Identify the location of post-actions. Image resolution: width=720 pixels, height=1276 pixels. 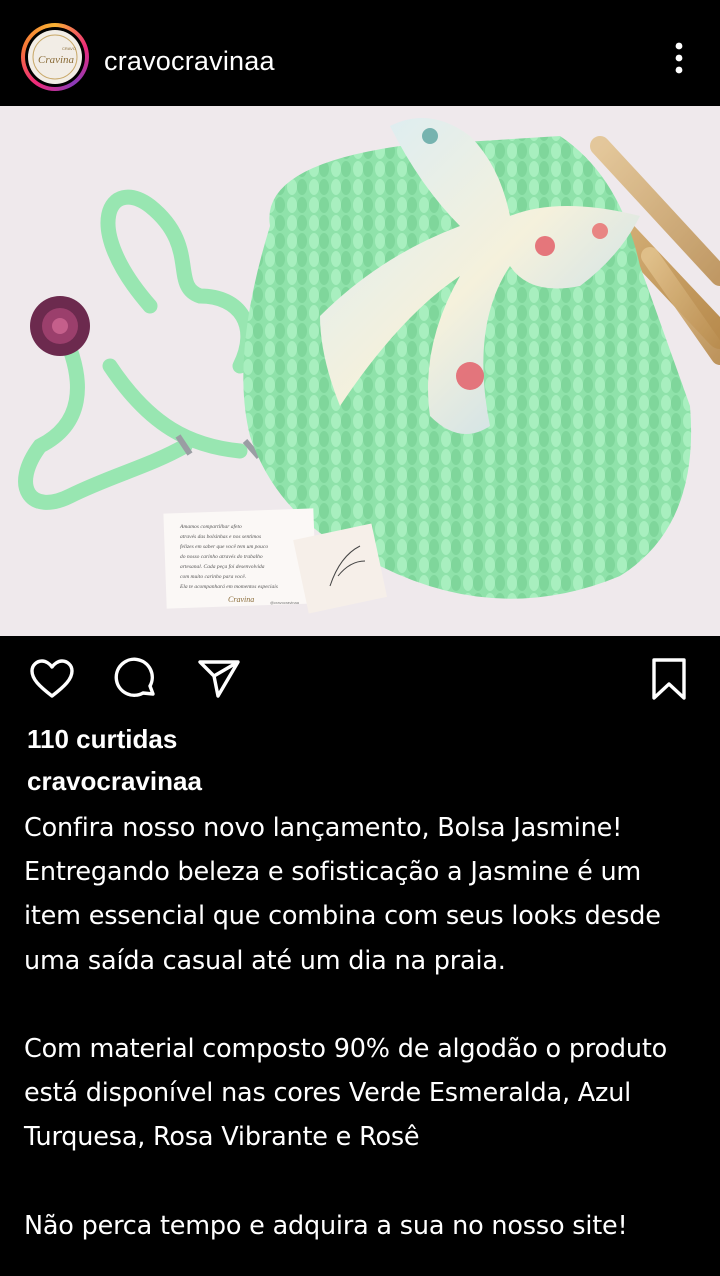
(360, 680).